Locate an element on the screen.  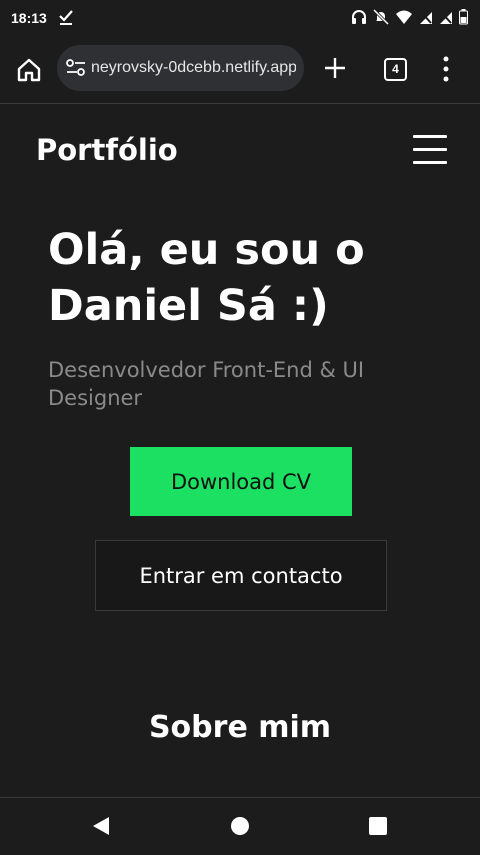
home-nav-icon is located at coordinates (240, 826).